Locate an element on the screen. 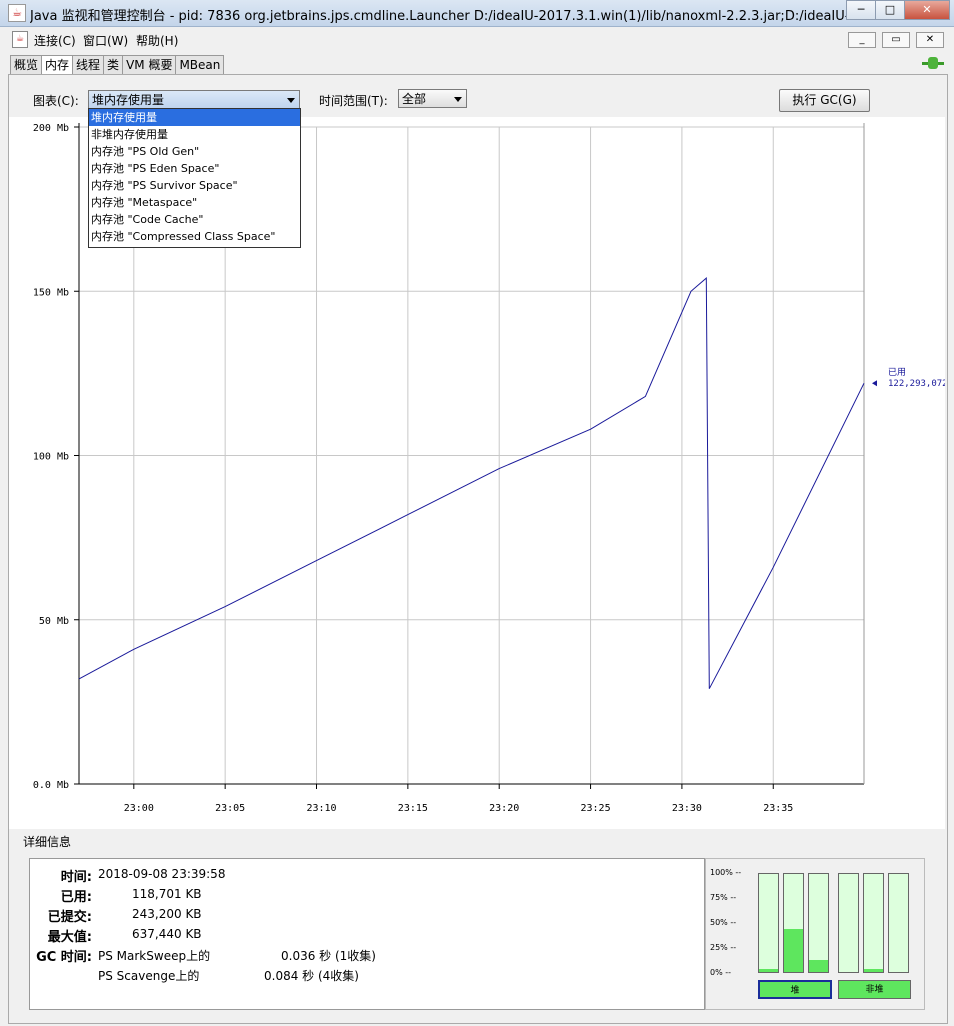 The image size is (954, 1026). detail-key-committed: 已提交: is located at coordinates (69, 917).